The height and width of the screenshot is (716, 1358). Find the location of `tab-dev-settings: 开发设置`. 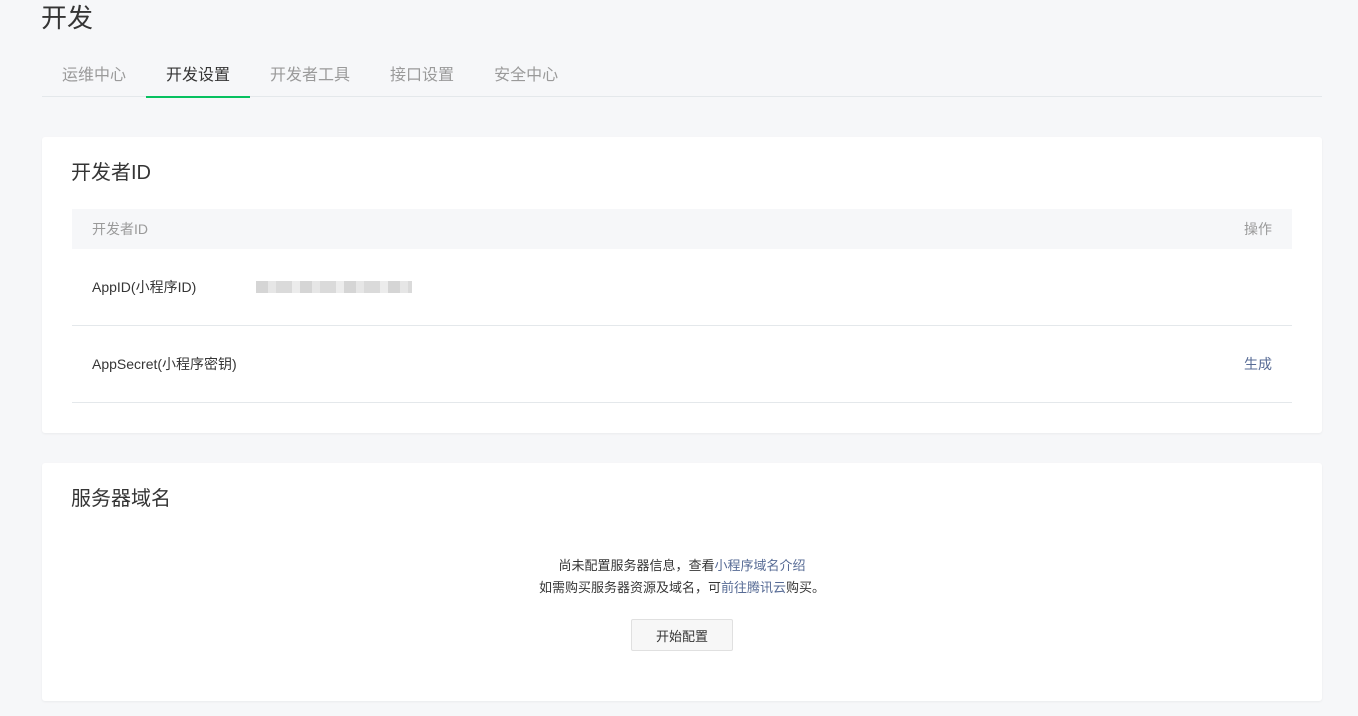

tab-dev-settings: 开发设置 is located at coordinates (198, 76).